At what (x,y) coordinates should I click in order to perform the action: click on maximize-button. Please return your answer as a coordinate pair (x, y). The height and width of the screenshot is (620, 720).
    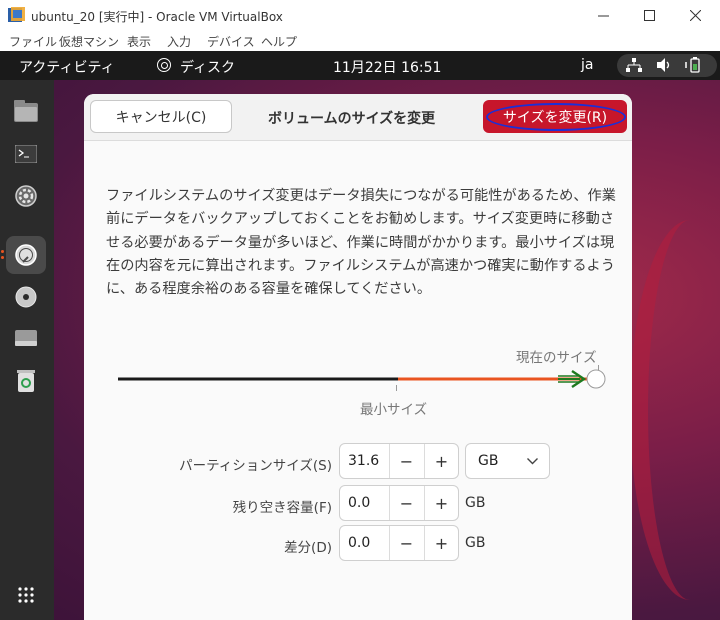
    Looking at the image, I should click on (649, 15).